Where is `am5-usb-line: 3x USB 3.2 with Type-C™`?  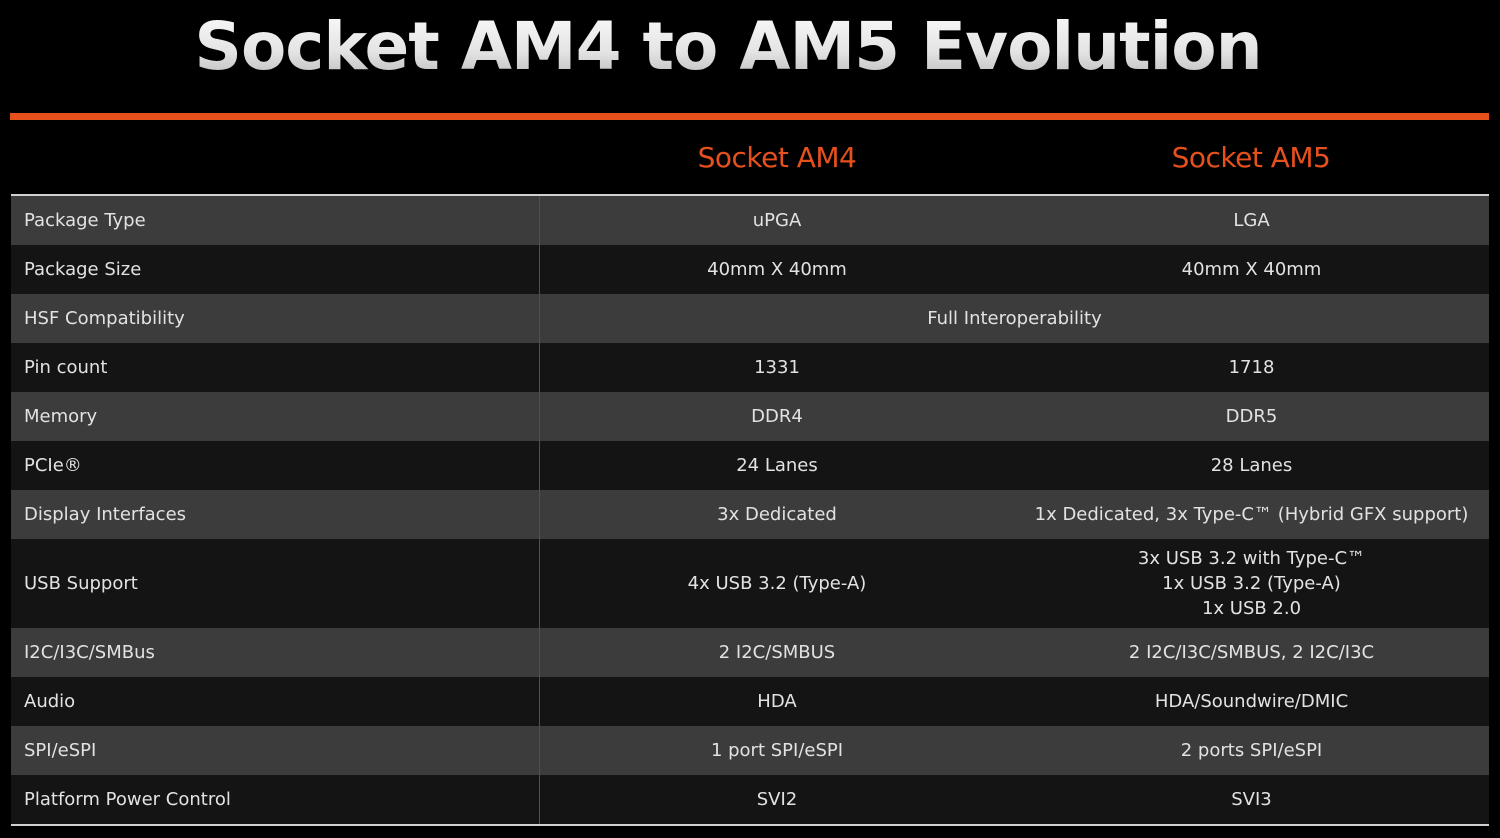
am5-usb-line: 3x USB 3.2 with Type-C™ is located at coordinates (1251, 558).